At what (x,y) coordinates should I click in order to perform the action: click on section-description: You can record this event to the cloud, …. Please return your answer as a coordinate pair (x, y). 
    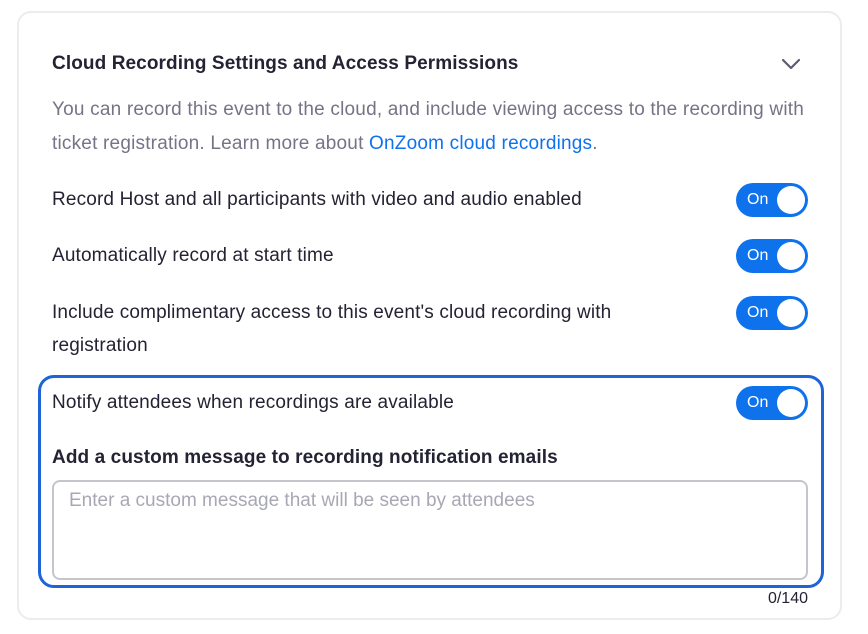
    Looking at the image, I should click on (430, 127).